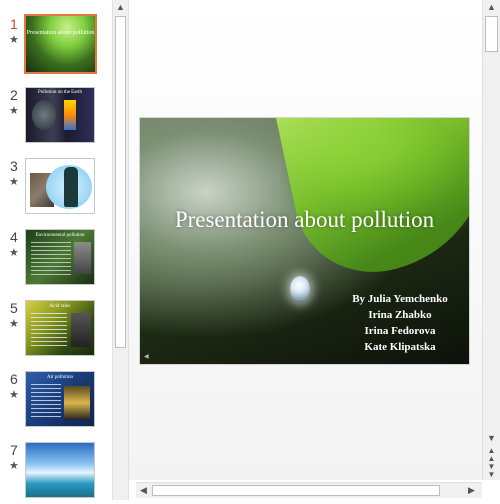 Image resolution: width=500 pixels, height=504 pixels. I want to click on slide-thumbnail-4: Environmental pollution, so click(60, 257).